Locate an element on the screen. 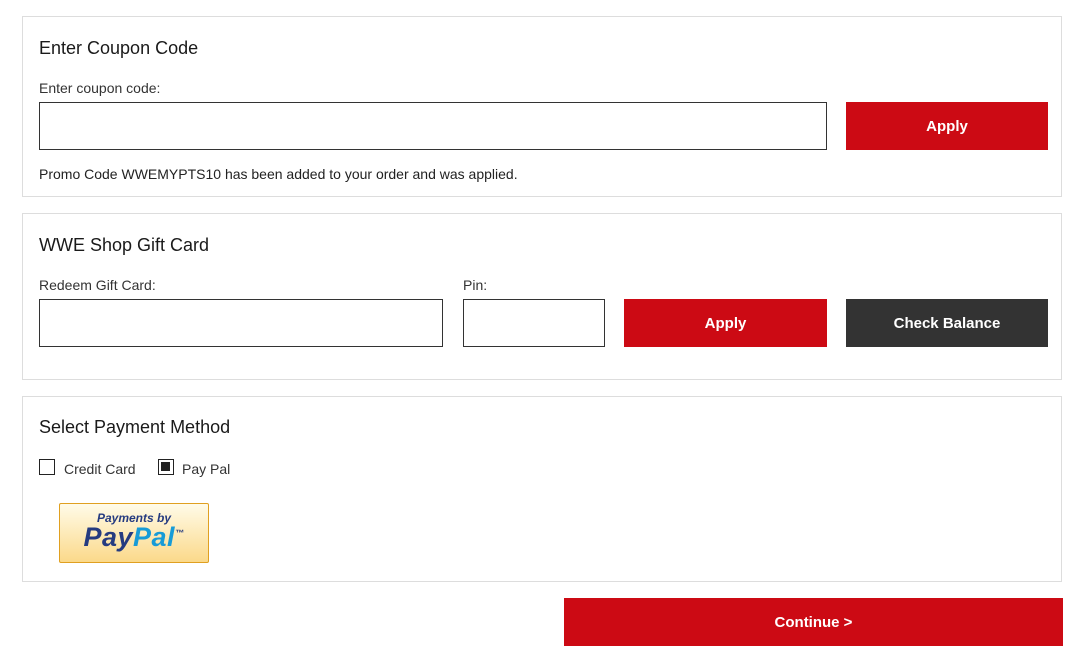  credit-card-label: Credit Card is located at coordinates (100, 469).